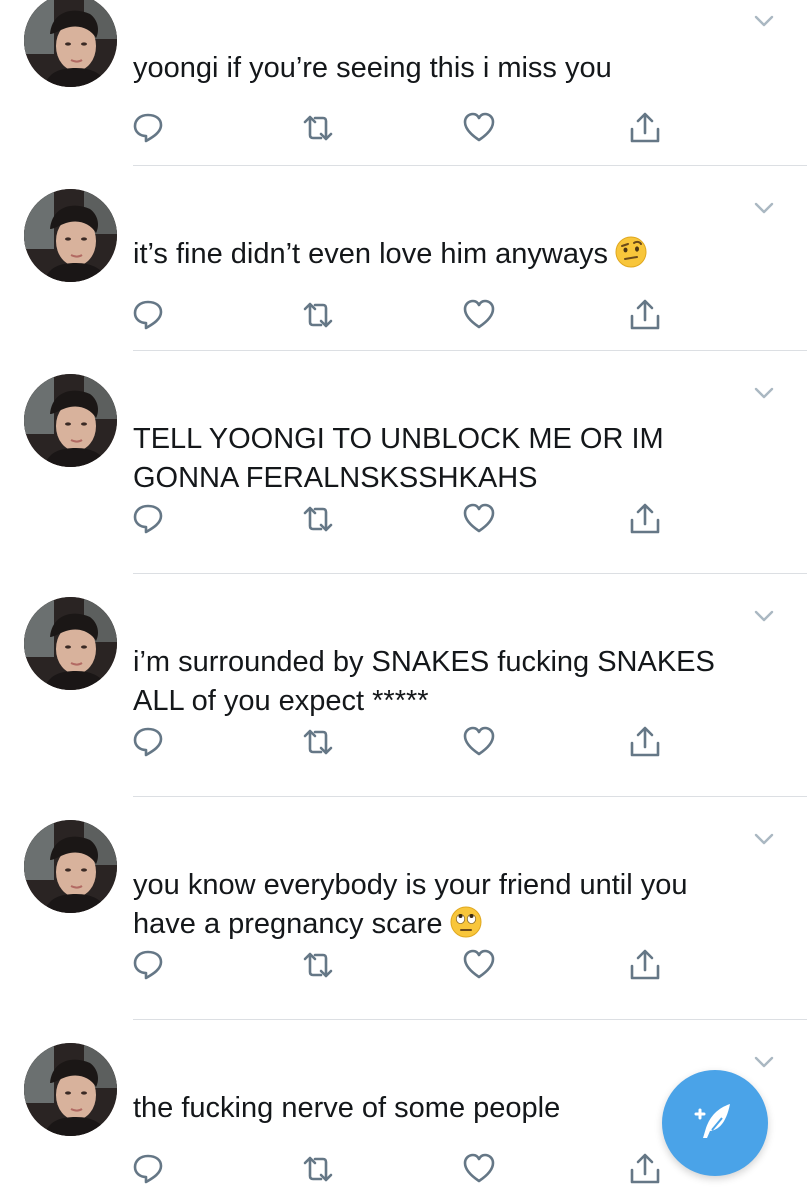 Image resolution: width=807 pixels, height=1200 pixels. I want to click on tweet-text-line: yoongi if you’re seeing this i miss you, so click(453, 68).